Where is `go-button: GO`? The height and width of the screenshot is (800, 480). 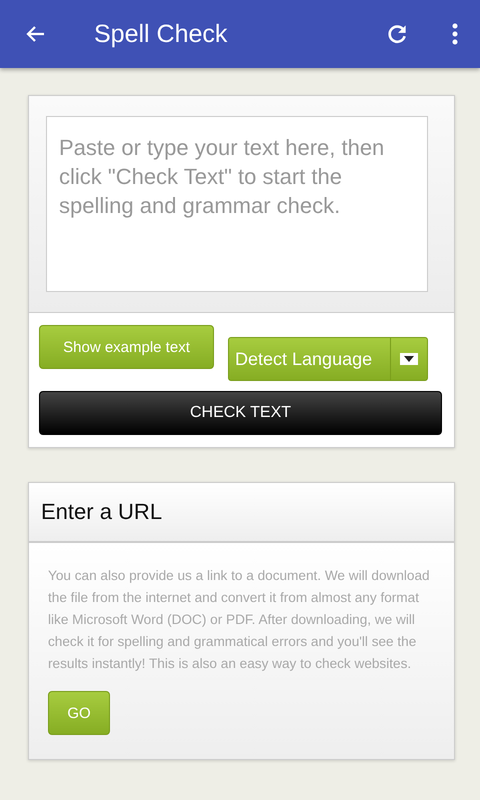
go-button: GO is located at coordinates (79, 713).